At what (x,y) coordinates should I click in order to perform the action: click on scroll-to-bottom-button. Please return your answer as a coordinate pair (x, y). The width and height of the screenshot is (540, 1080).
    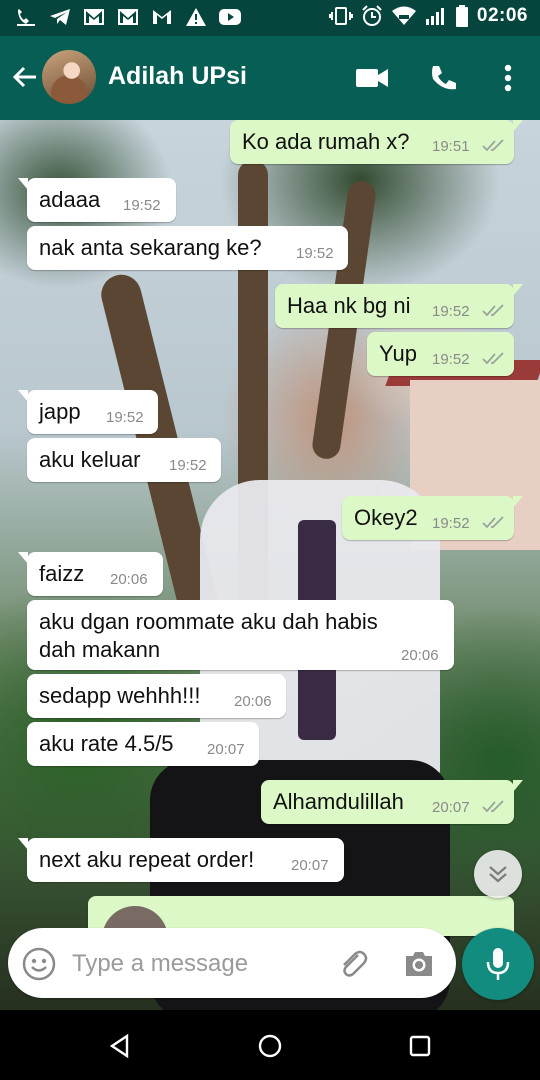
    Looking at the image, I should click on (498, 874).